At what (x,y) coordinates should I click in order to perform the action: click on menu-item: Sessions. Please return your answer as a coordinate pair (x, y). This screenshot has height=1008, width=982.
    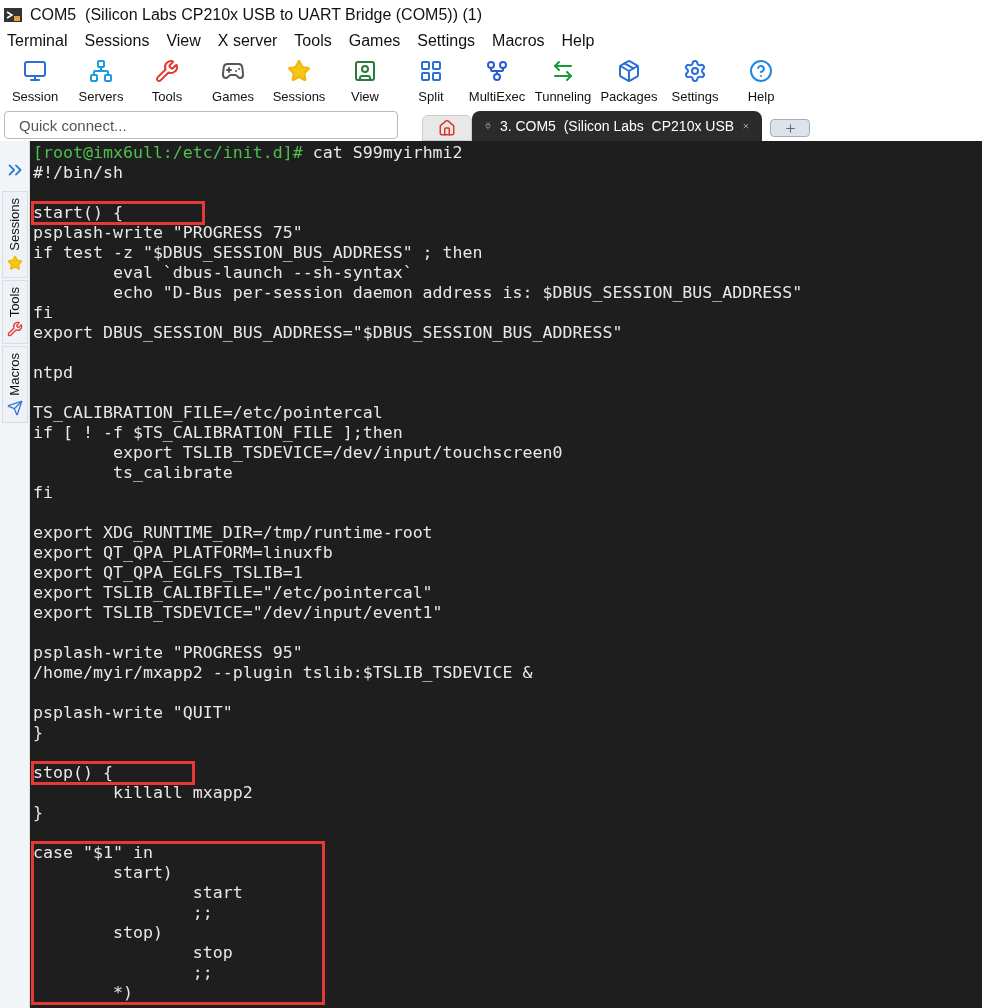
    Looking at the image, I should click on (117, 41).